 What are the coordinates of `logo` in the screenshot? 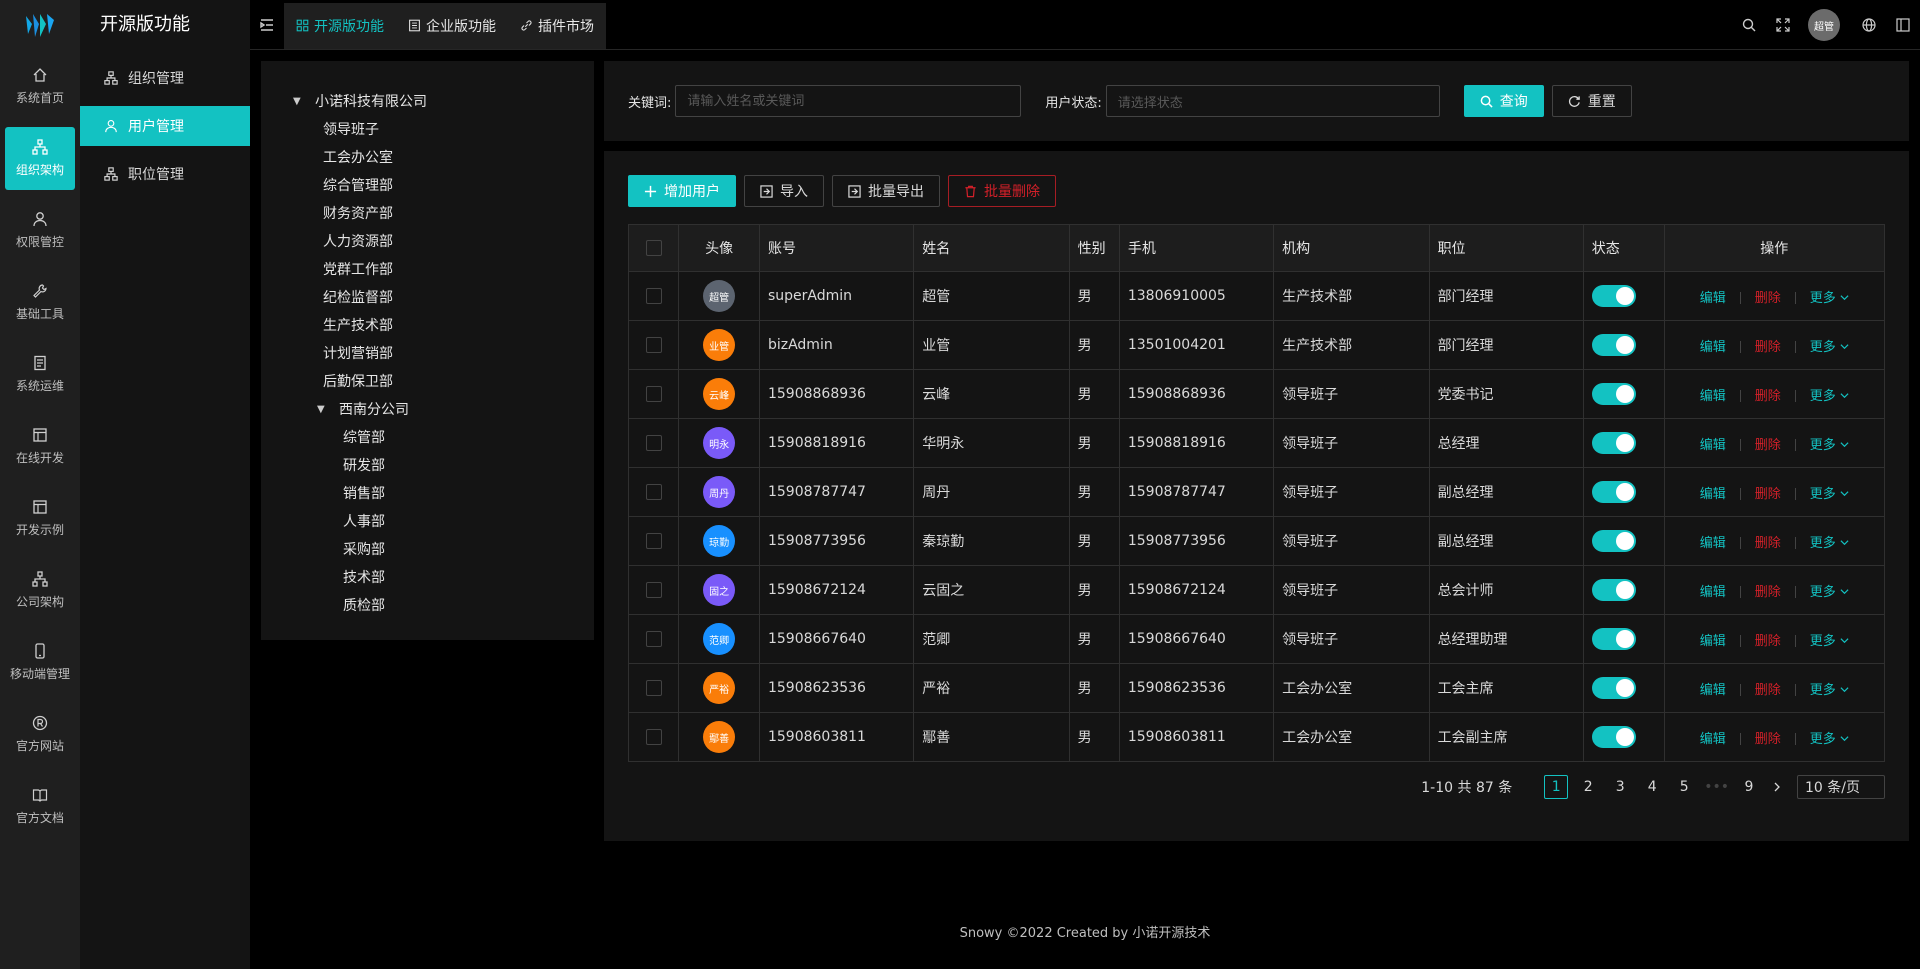 It's located at (40, 25).